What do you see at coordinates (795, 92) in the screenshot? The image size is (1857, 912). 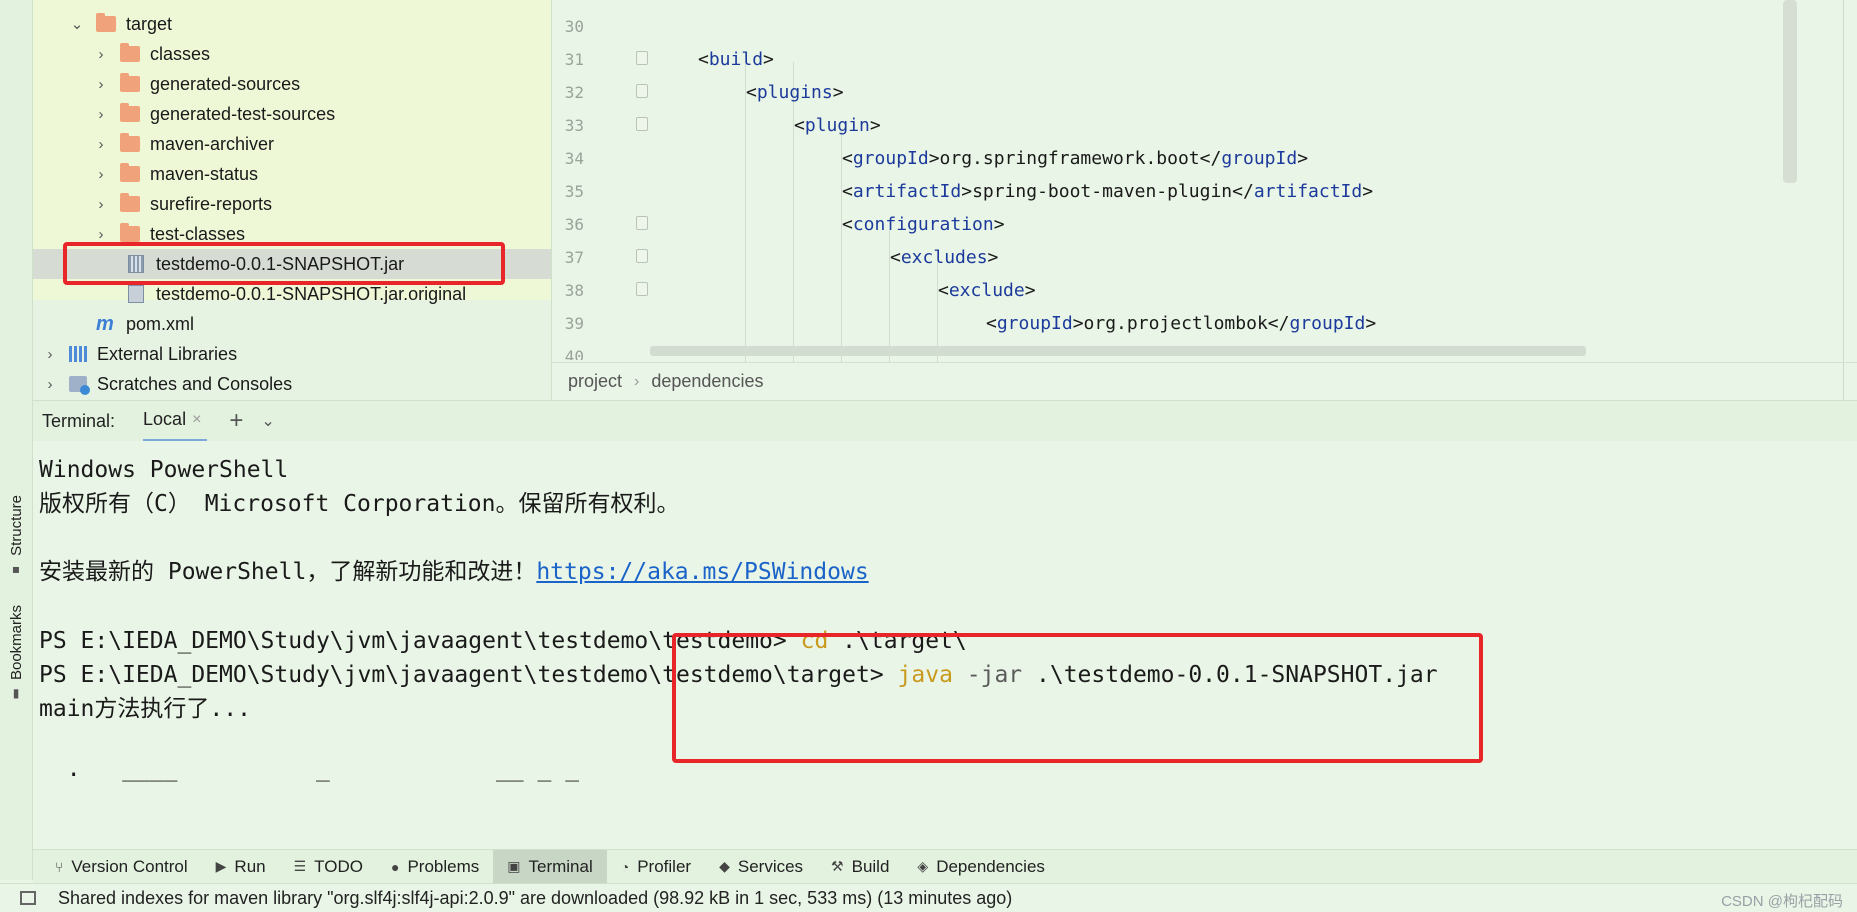 I see `code-line-32: <plugins>` at bounding box center [795, 92].